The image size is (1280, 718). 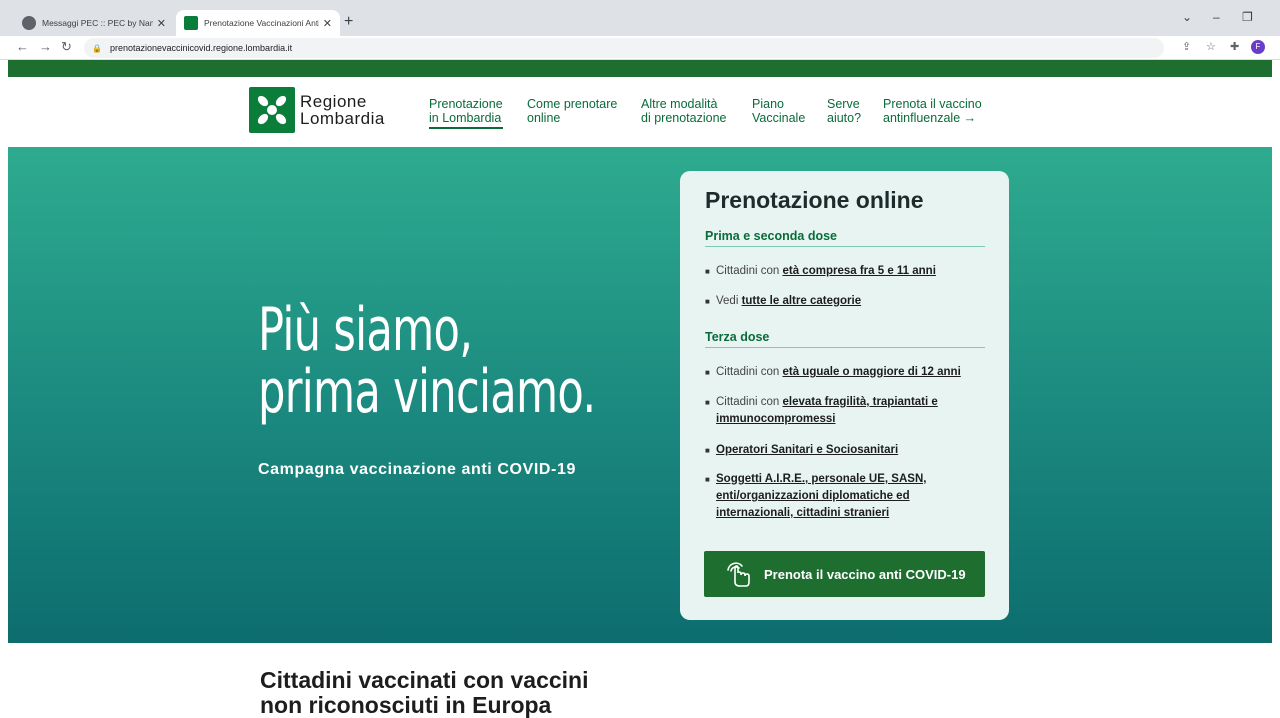 What do you see at coordinates (684, 118) in the screenshot?
I see `nav-label: di prenotazione` at bounding box center [684, 118].